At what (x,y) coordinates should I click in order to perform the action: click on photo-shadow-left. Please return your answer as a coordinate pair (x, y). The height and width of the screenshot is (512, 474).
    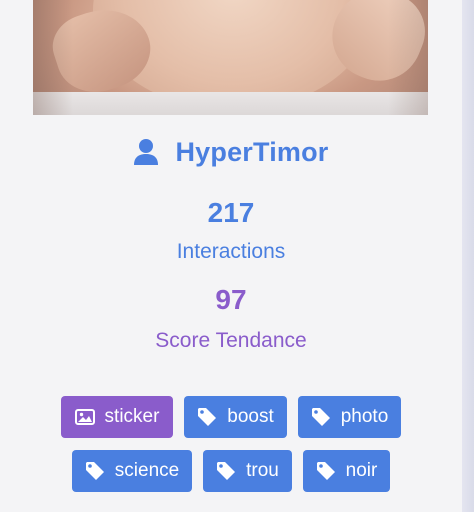
    Looking at the image, I should click on (53, 57).